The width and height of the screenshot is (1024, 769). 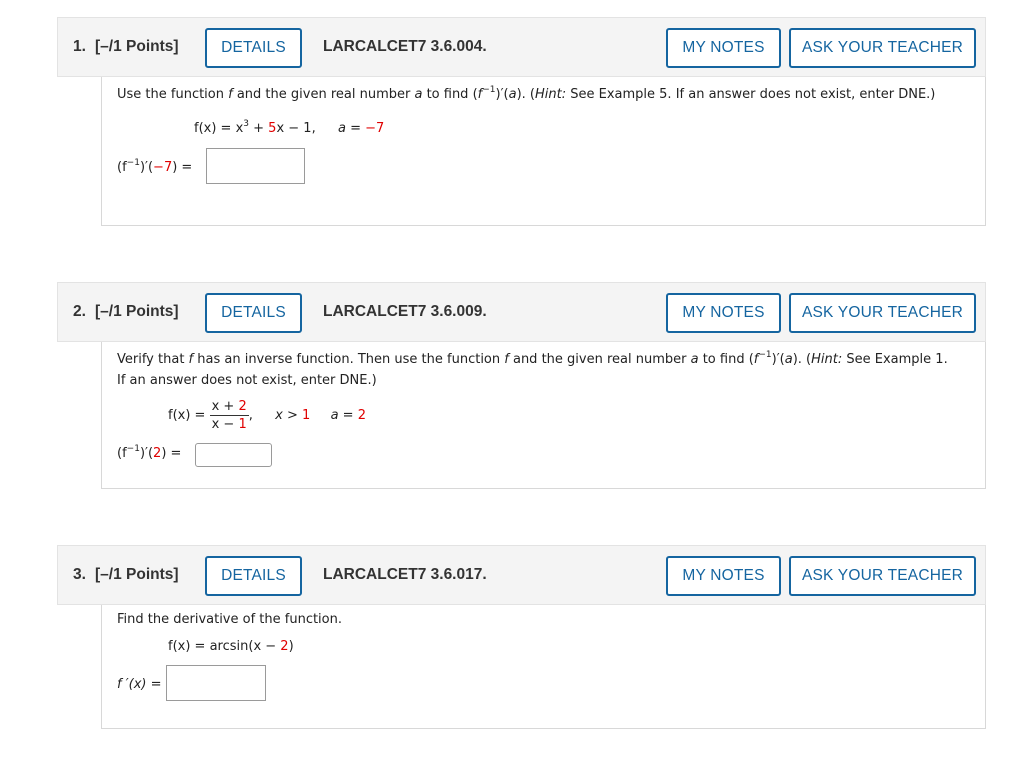 What do you see at coordinates (79, 46) in the screenshot?
I see `question-number: 1.` at bounding box center [79, 46].